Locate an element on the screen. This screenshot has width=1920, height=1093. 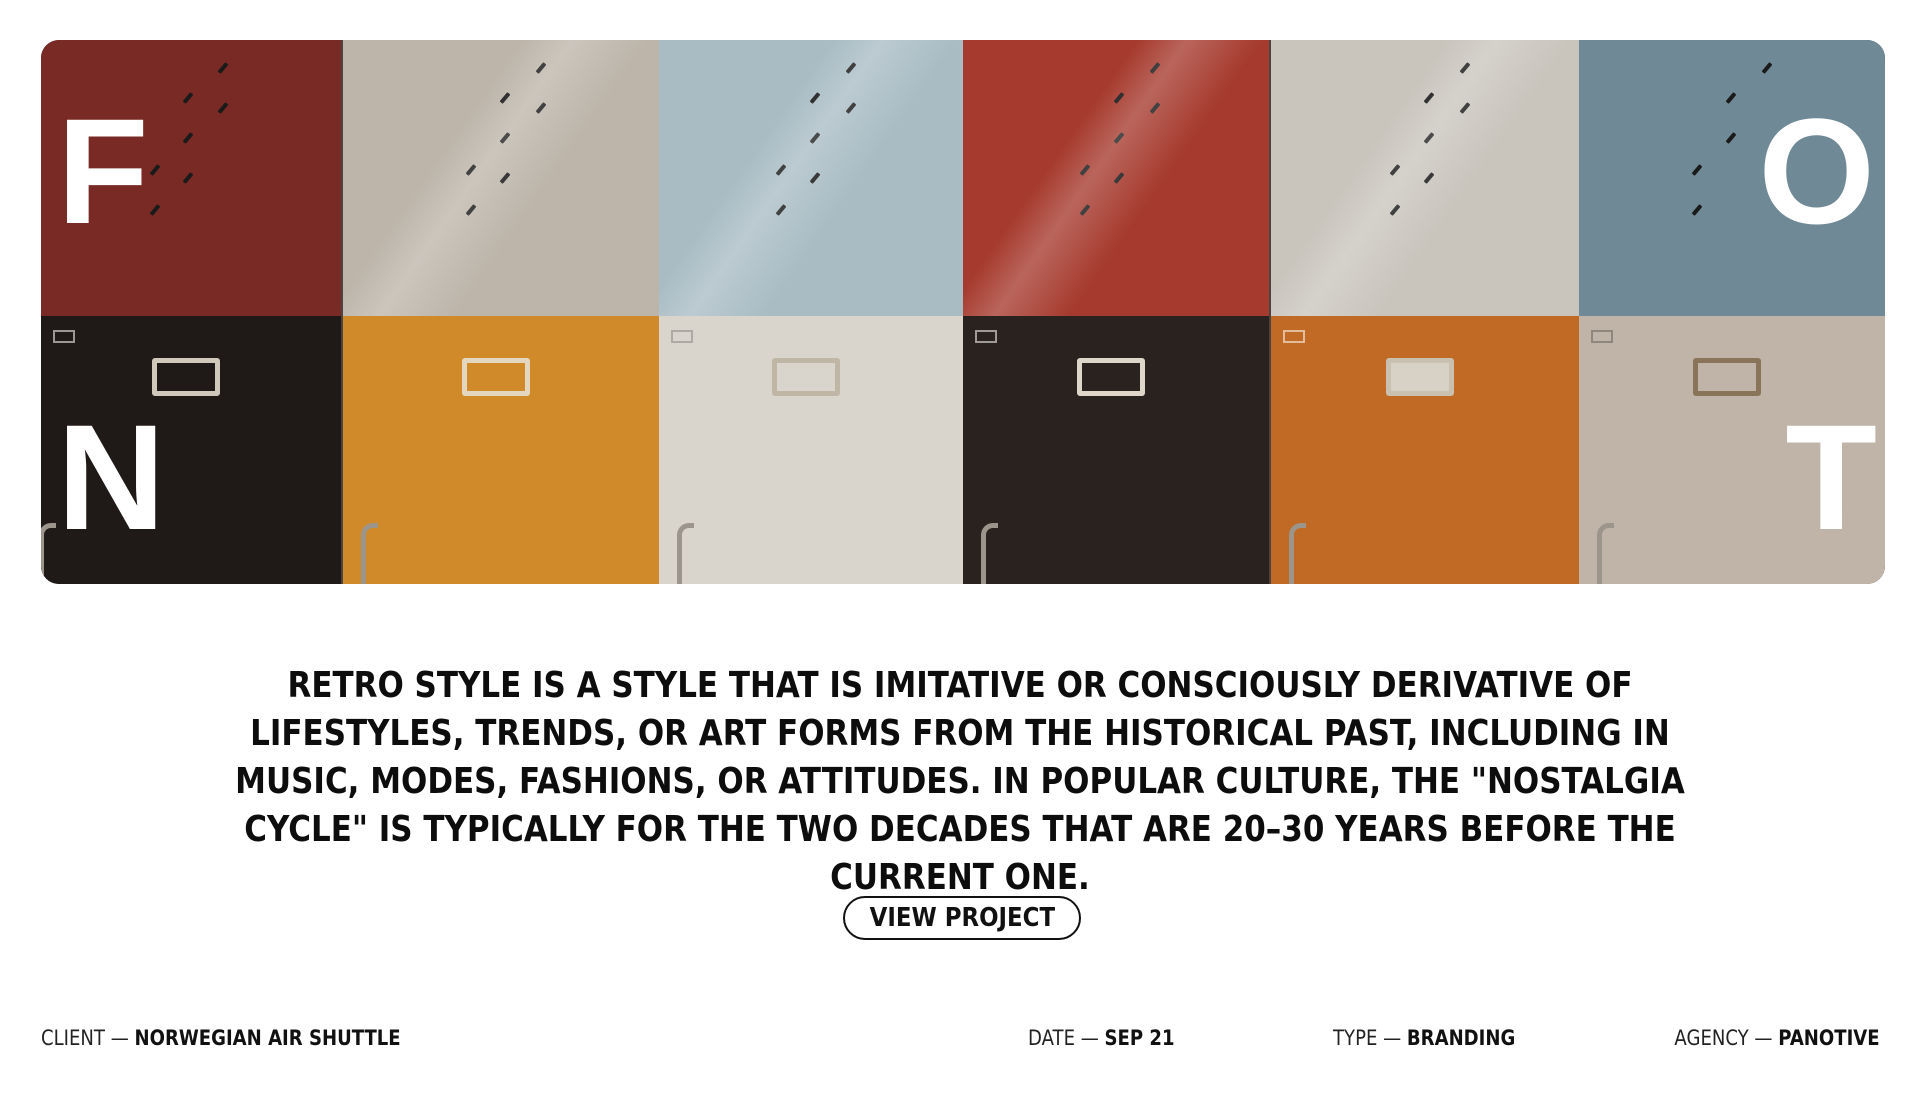
meta-type-key: TYPE — is located at coordinates (1367, 1038).